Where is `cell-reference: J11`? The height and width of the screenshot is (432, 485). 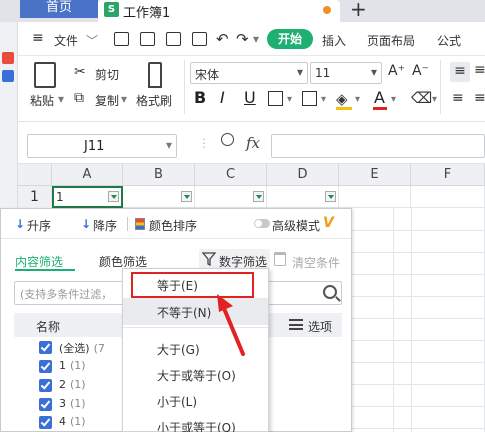 cell-reference: J11 is located at coordinates (94, 146).